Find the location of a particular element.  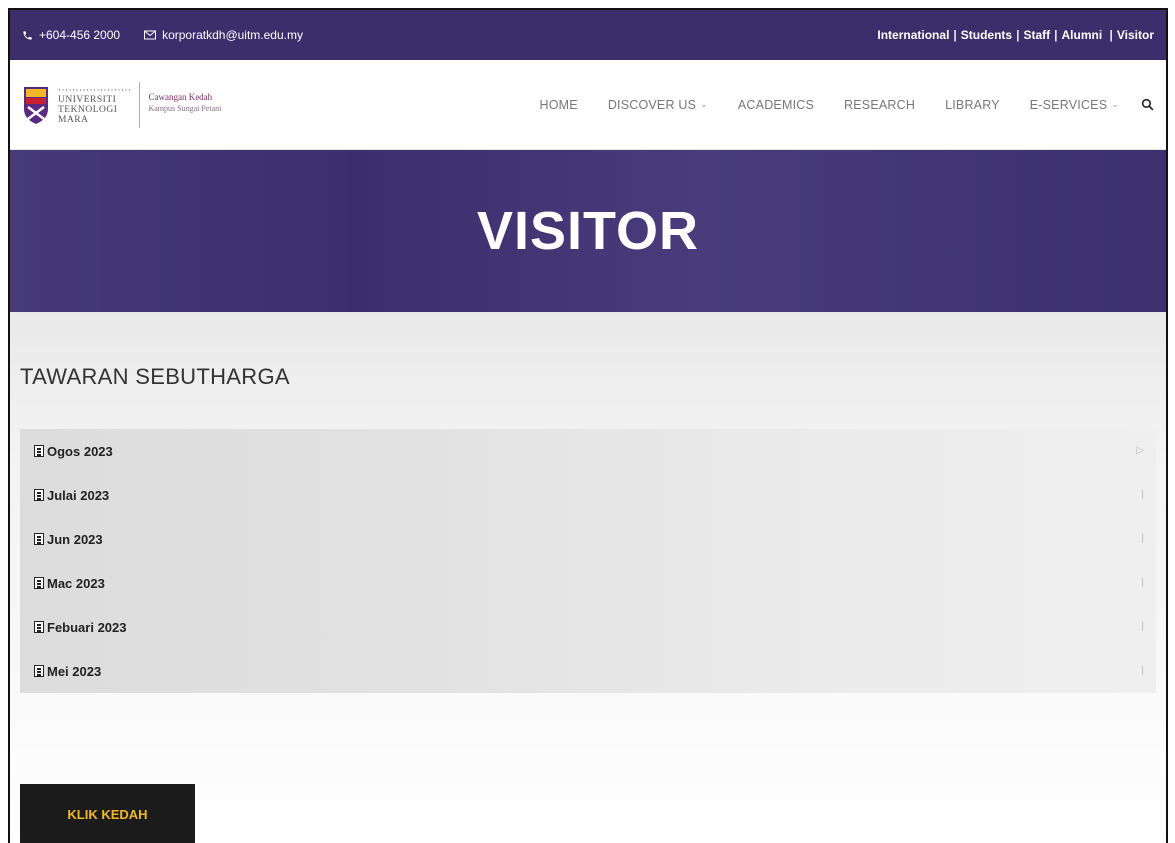

link-visitor: Visitor is located at coordinates (1135, 35).